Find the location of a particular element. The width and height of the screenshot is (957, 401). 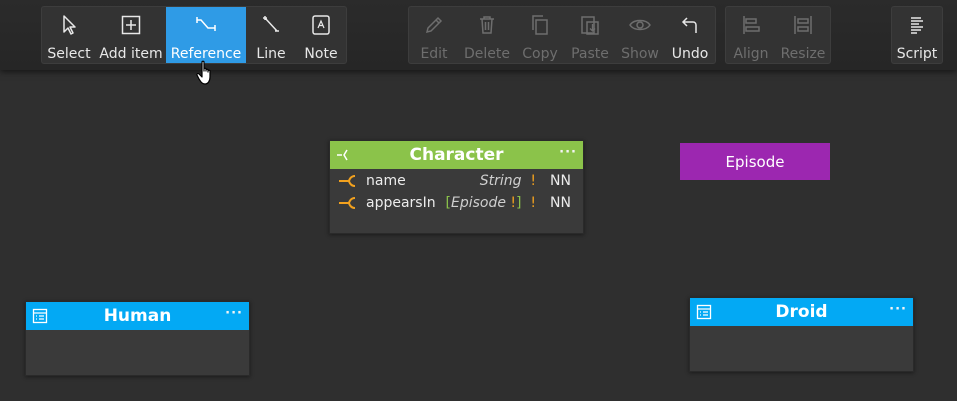

resize-icon is located at coordinates (803, 25).